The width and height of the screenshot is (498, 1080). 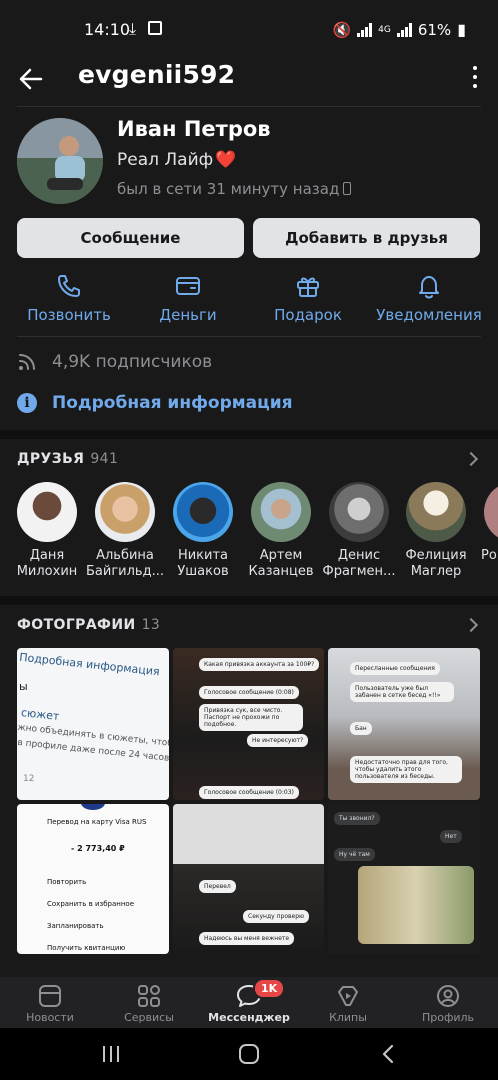 What do you see at coordinates (489, 555) in the screenshot?
I see `friend-last-name: Ро` at bounding box center [489, 555].